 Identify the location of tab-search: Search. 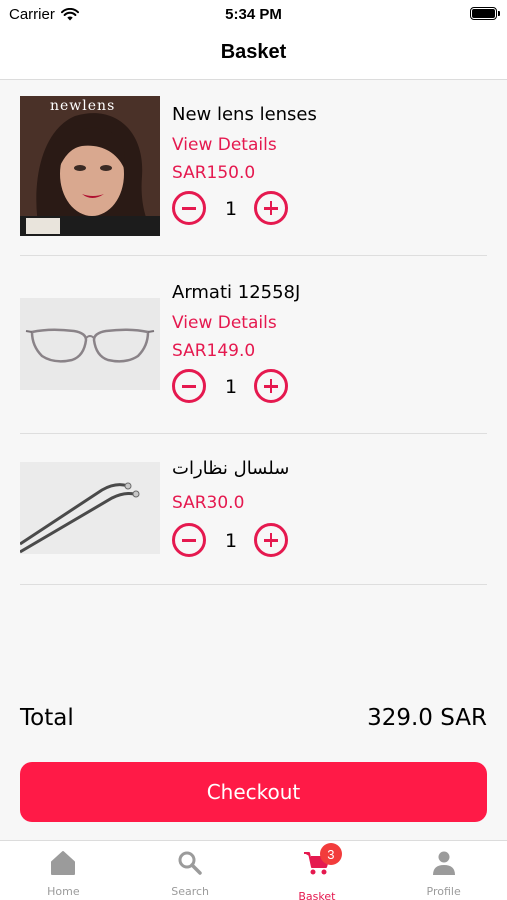
(190, 870).